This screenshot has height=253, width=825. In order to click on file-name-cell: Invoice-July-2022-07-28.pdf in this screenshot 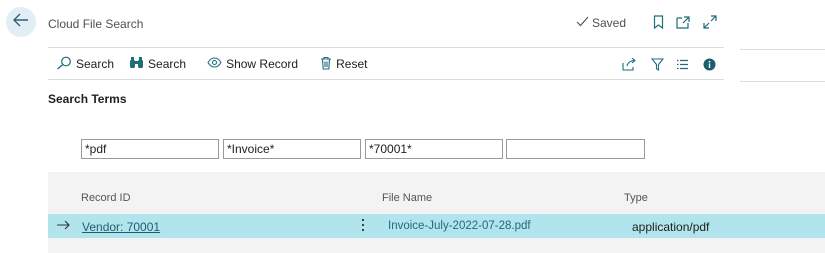, I will do `click(459, 226)`.